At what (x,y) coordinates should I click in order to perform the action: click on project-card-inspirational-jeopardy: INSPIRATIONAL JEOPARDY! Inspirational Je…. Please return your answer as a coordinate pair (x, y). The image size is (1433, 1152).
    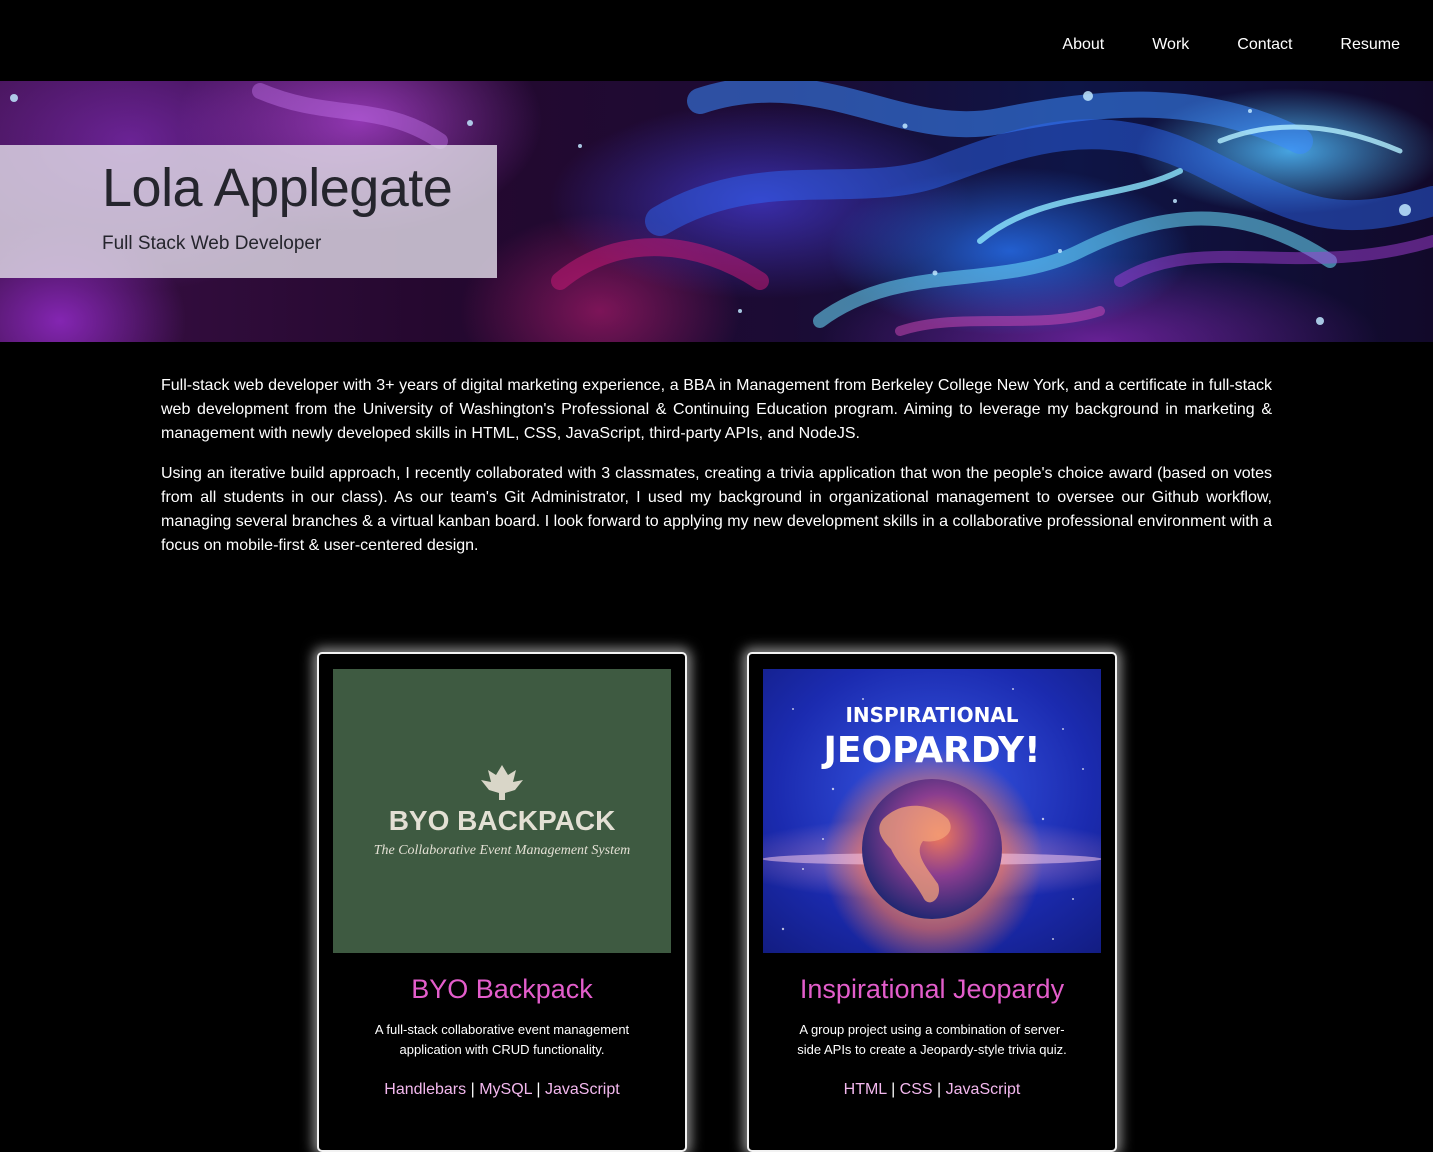
    Looking at the image, I should click on (932, 902).